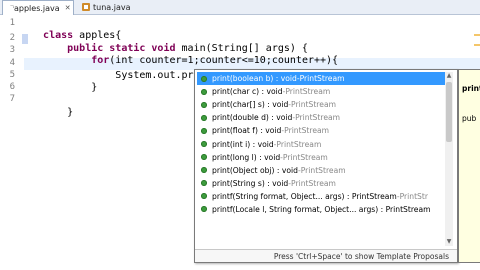 Image resolution: width=480 pixels, height=270 pixels. Describe the element at coordinates (250, 105) in the screenshot. I see `method-signature: print(char[] s) : void` at that location.